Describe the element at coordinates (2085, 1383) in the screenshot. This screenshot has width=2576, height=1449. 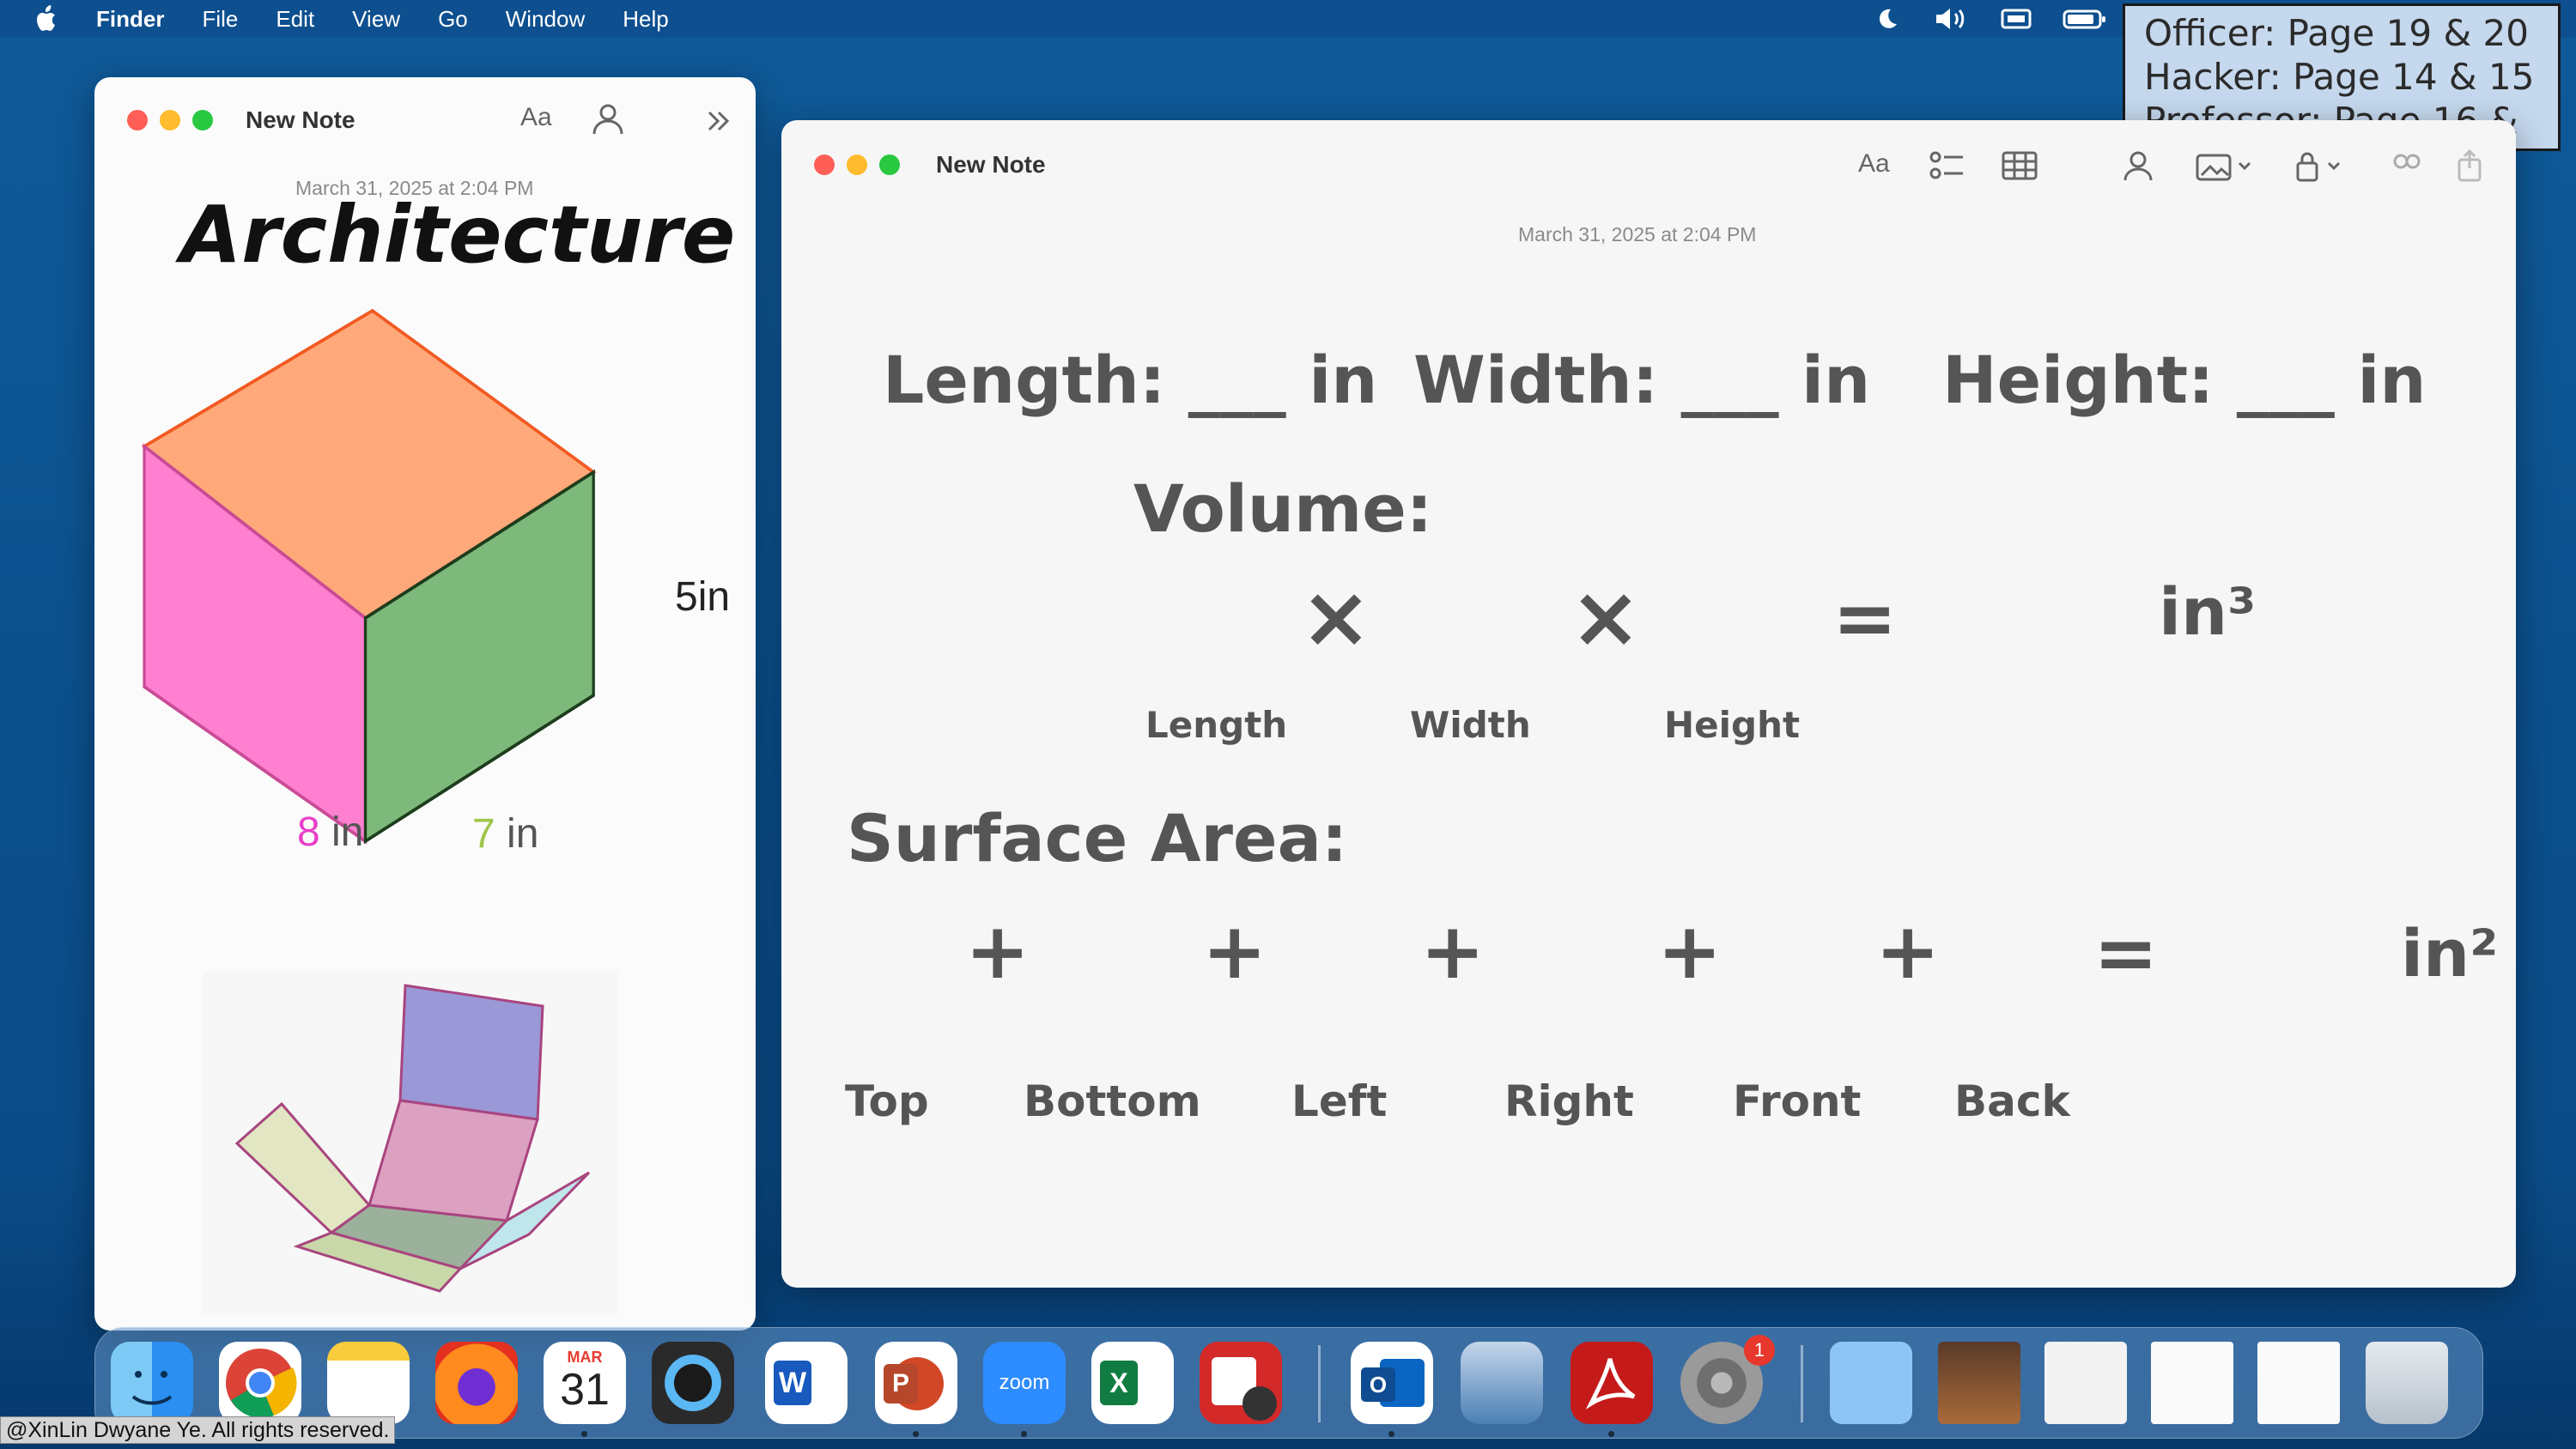
I see `doc-thumb-1-icon` at that location.